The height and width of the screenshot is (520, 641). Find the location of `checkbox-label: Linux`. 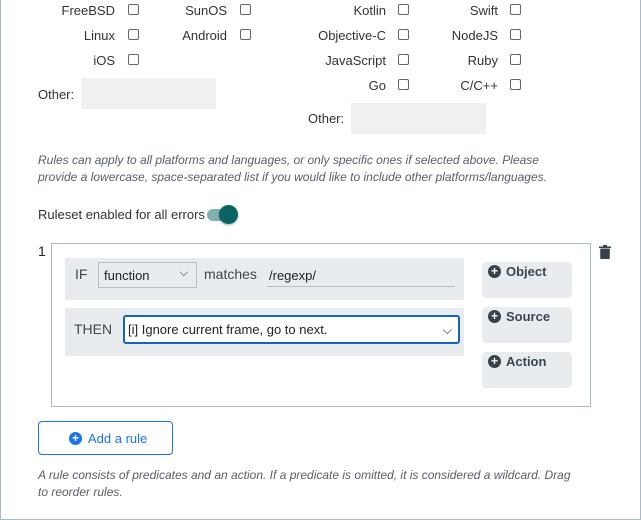

checkbox-label: Linux is located at coordinates (99, 35).